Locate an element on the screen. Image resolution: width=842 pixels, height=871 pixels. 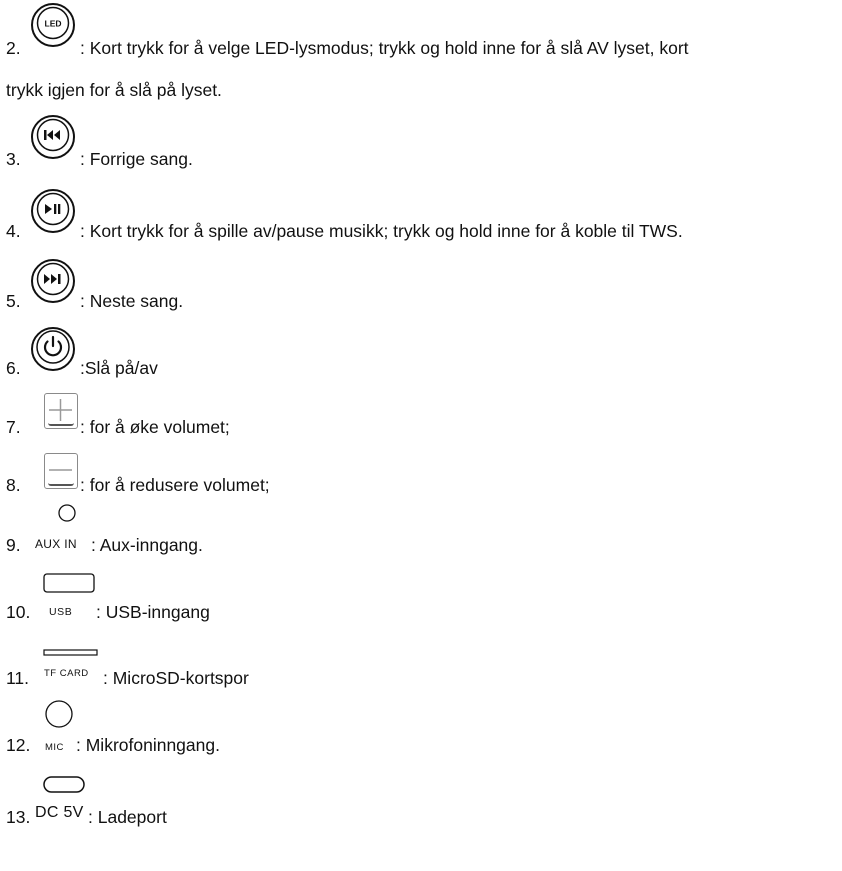
item-description: : Mikrofoninngang. is located at coordinates (148, 745).